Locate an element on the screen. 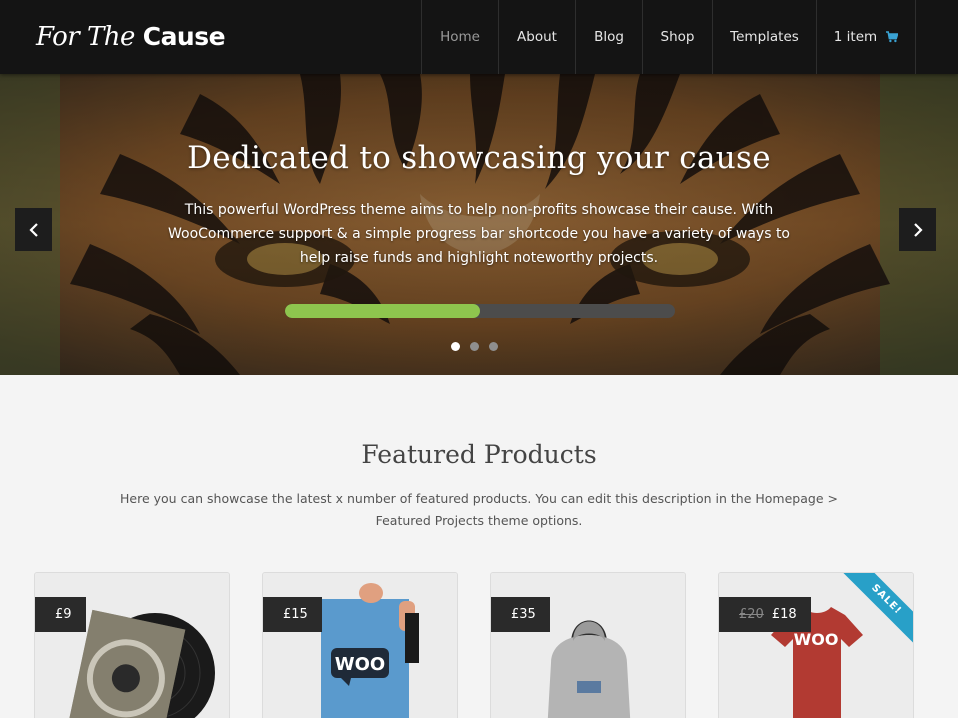  product-card: WOO £20 £18 SALE! is located at coordinates (816, 645).